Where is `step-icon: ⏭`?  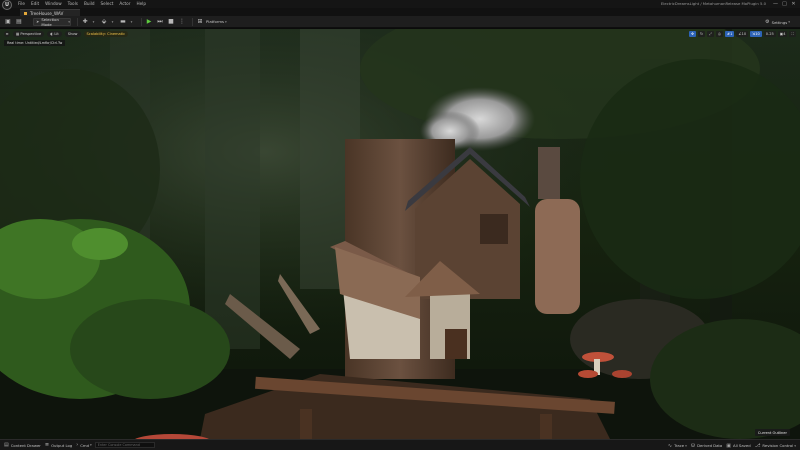 step-icon: ⏭ is located at coordinates (160, 22).